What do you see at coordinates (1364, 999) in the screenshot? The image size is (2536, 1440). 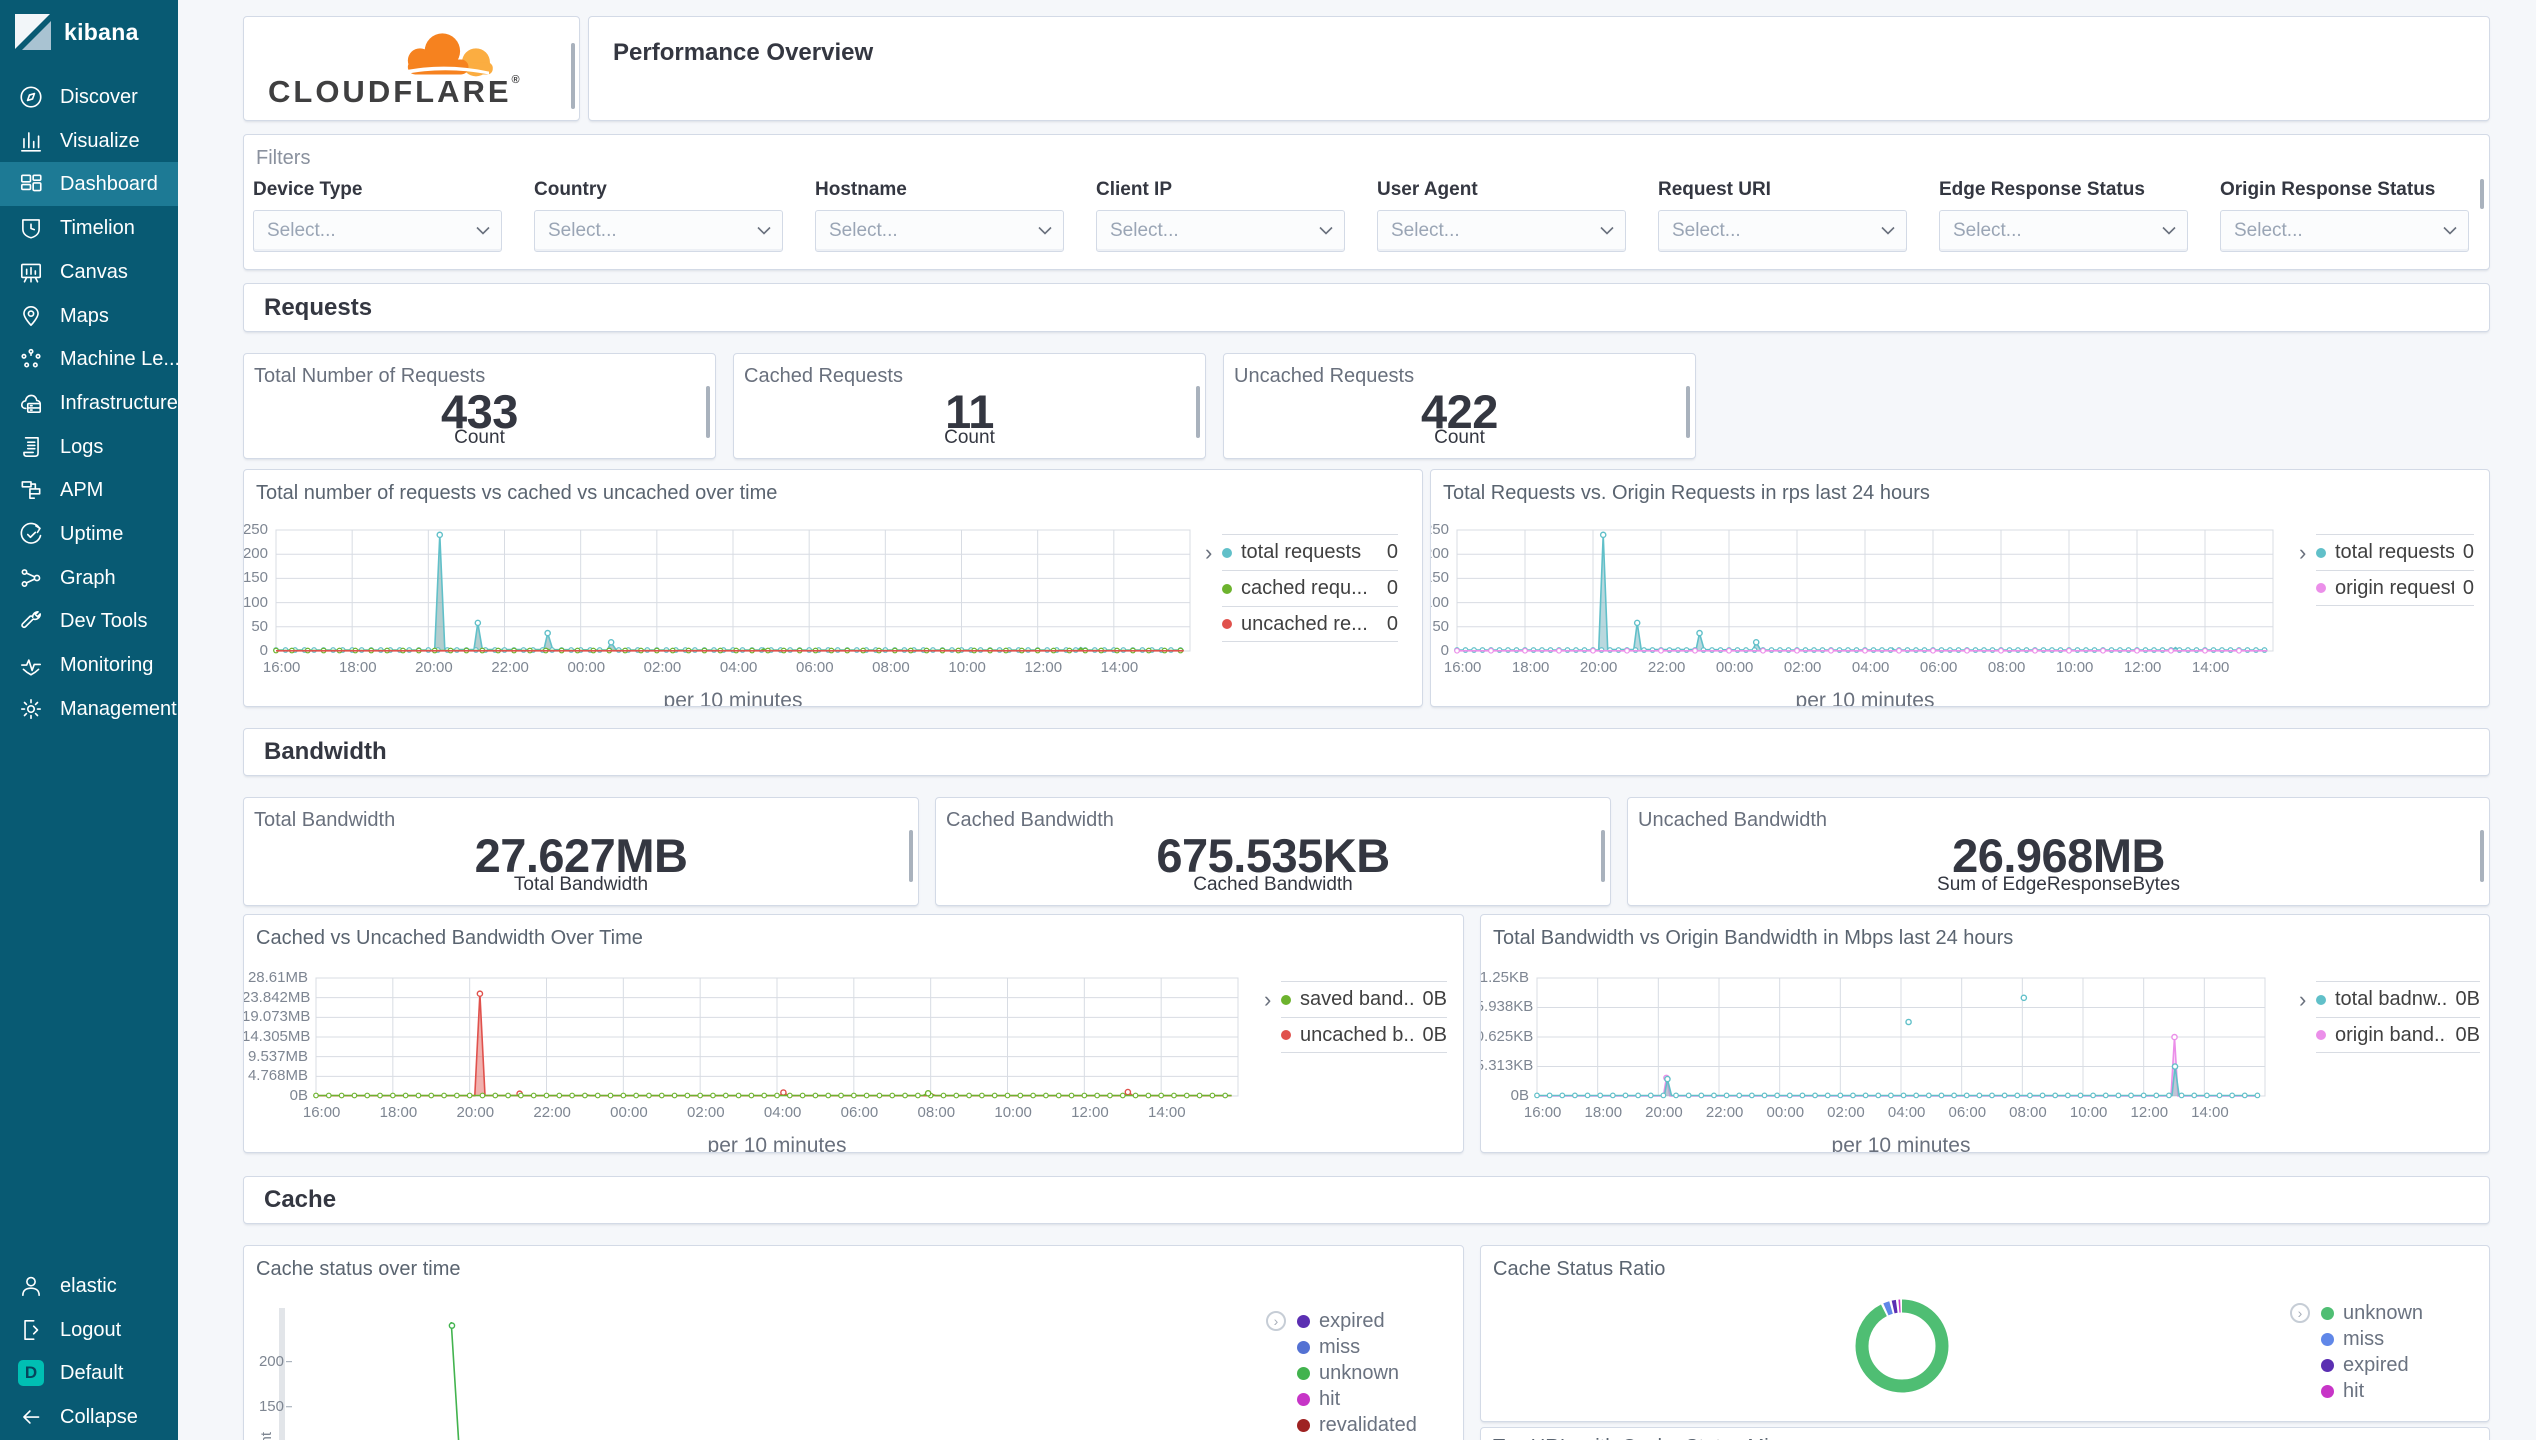 I see `legend-item: saved band... 0B` at bounding box center [1364, 999].